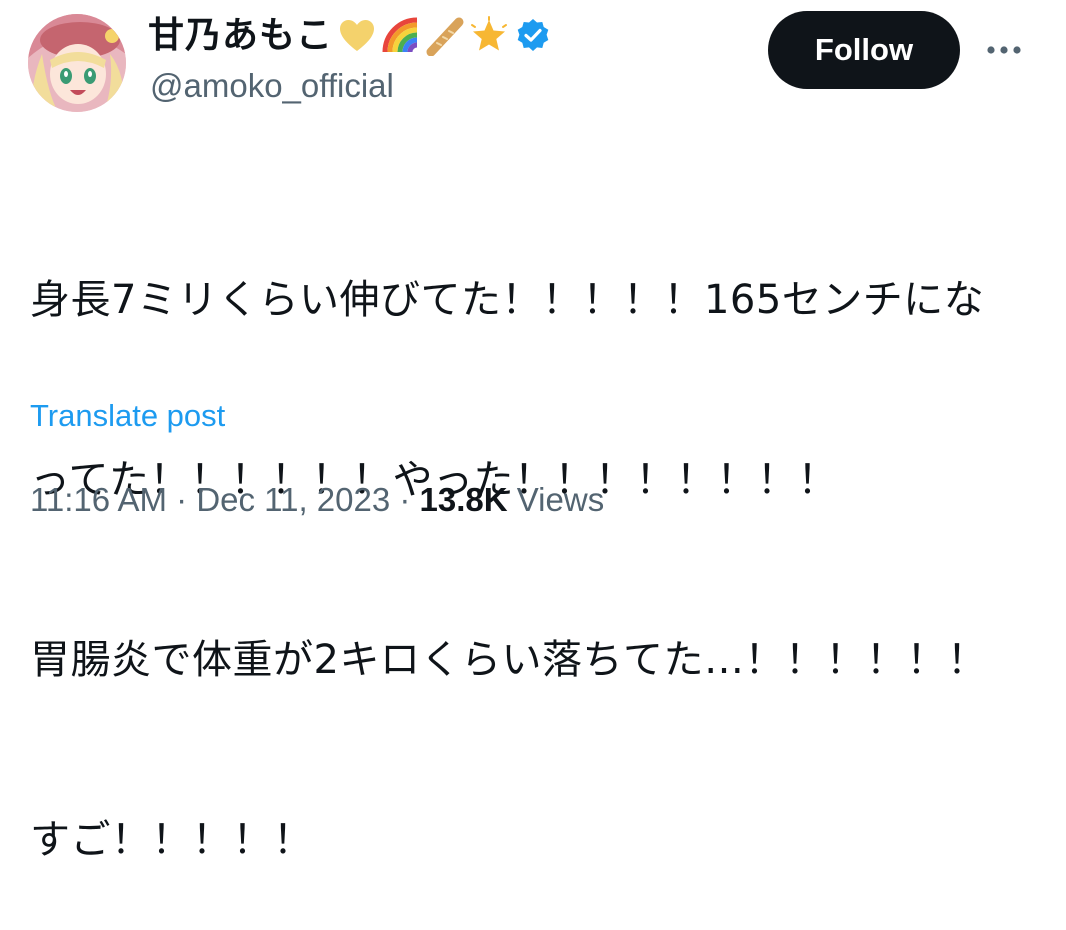 The height and width of the screenshot is (930, 1066). What do you see at coordinates (357, 36) in the screenshot?
I see `yellow-heart-icon` at bounding box center [357, 36].